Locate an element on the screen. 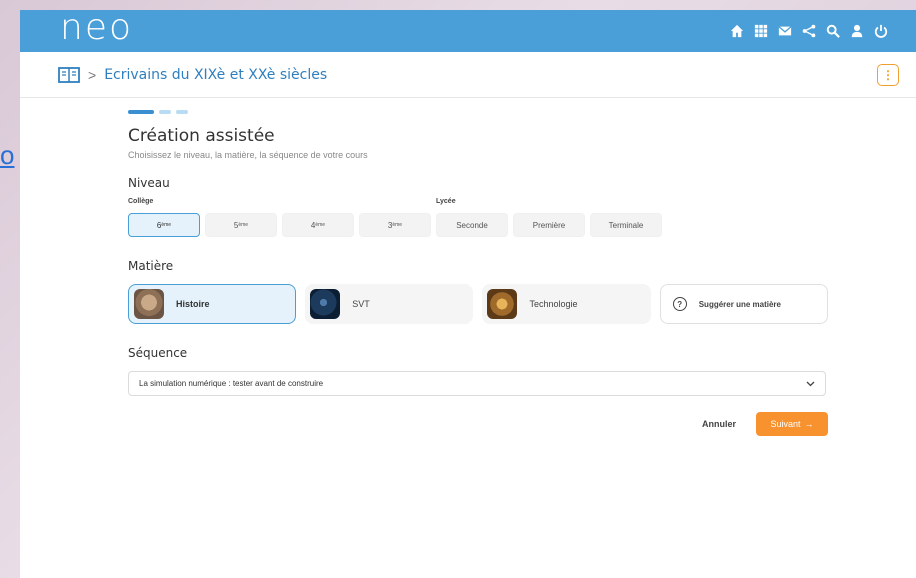 Image resolution: width=916 pixels, height=578 pixels. level-terminale-button: Terminale is located at coordinates (626, 225).